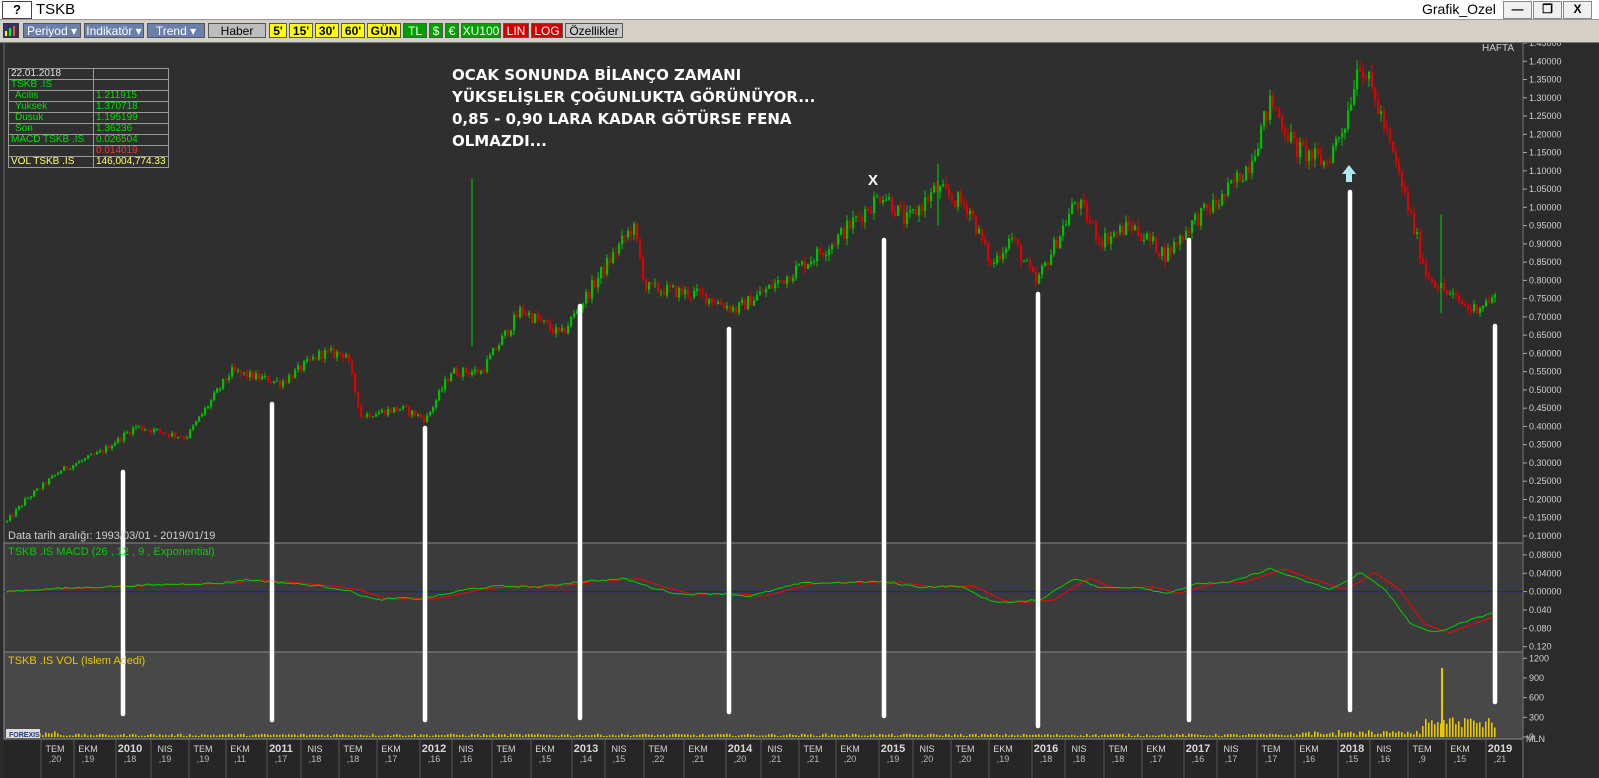 The image size is (1599, 778). What do you see at coordinates (278, 30) in the screenshot?
I see `timeframe-5-button: 5'` at bounding box center [278, 30].